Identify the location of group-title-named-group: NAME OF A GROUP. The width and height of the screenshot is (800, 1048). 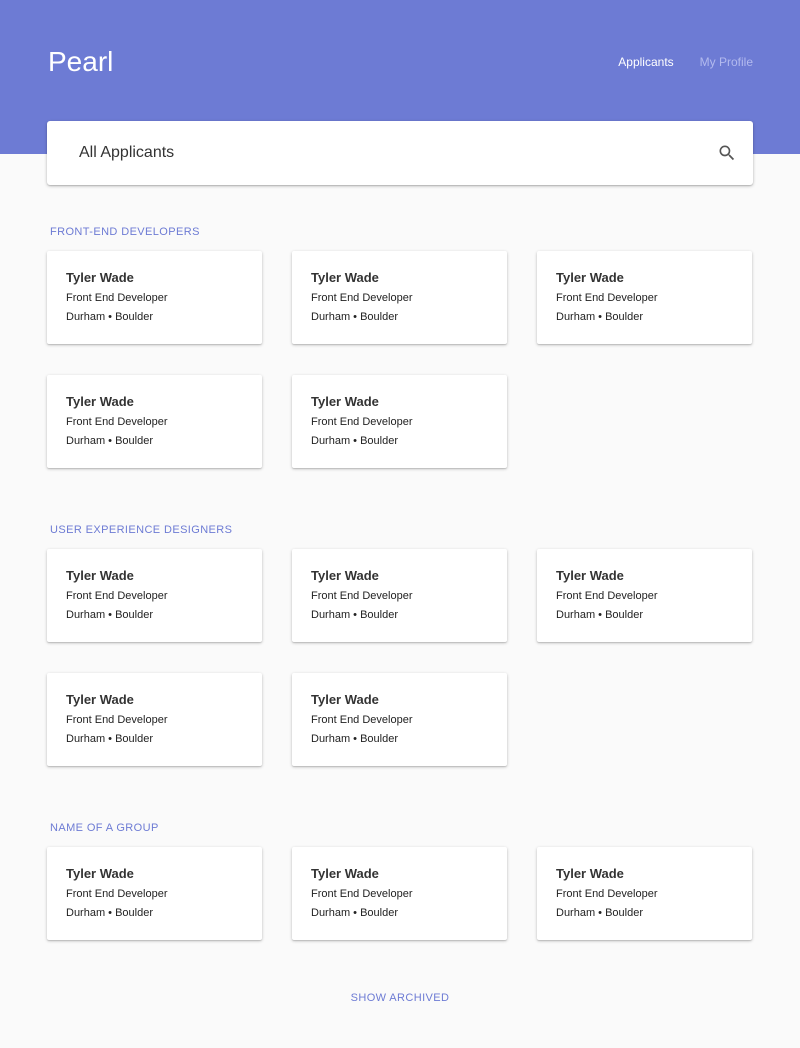
(104, 828).